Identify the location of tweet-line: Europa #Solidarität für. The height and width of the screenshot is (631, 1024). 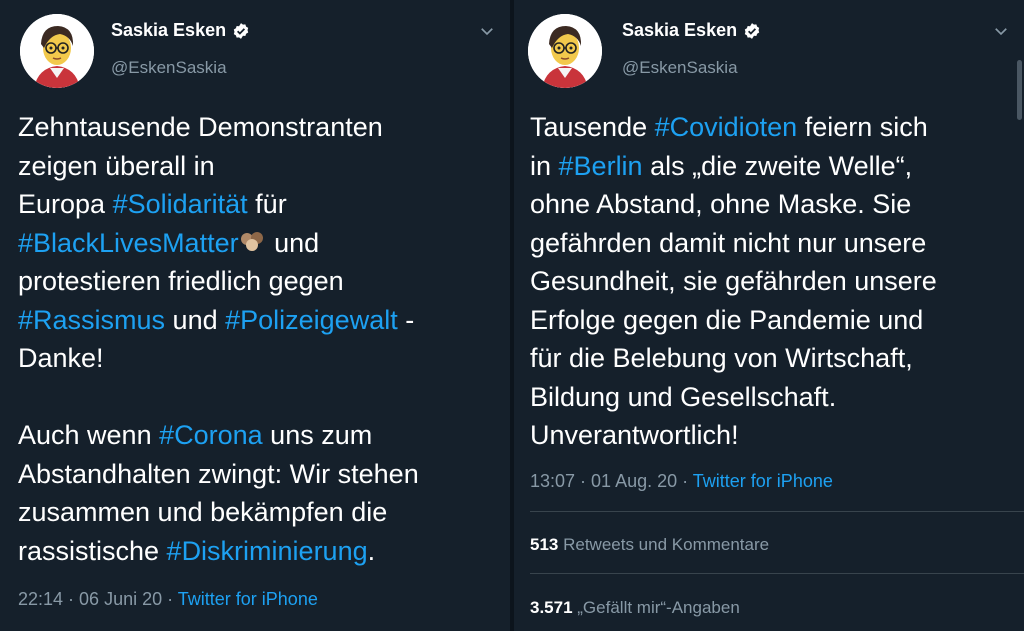
(254, 204).